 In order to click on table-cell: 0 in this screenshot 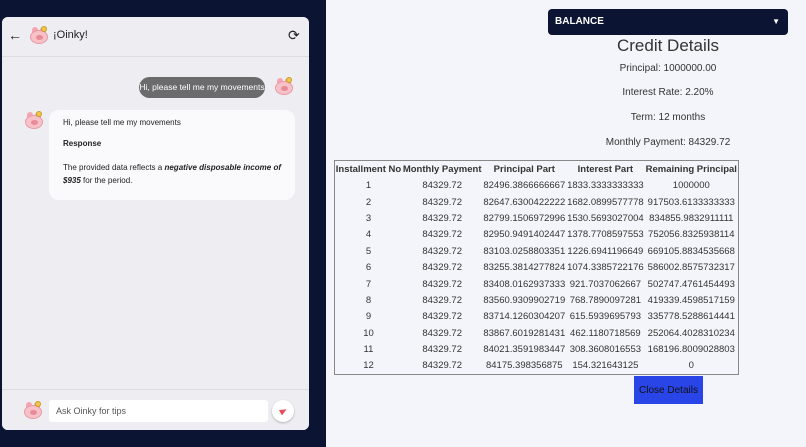, I will do `click(691, 366)`.